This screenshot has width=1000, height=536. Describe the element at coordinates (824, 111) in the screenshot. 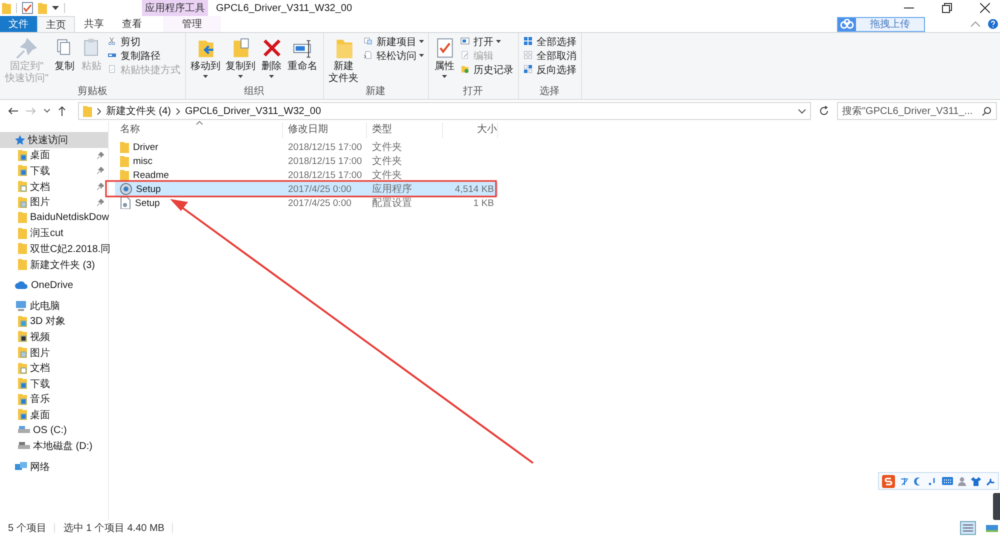

I see `refresh-icon` at that location.